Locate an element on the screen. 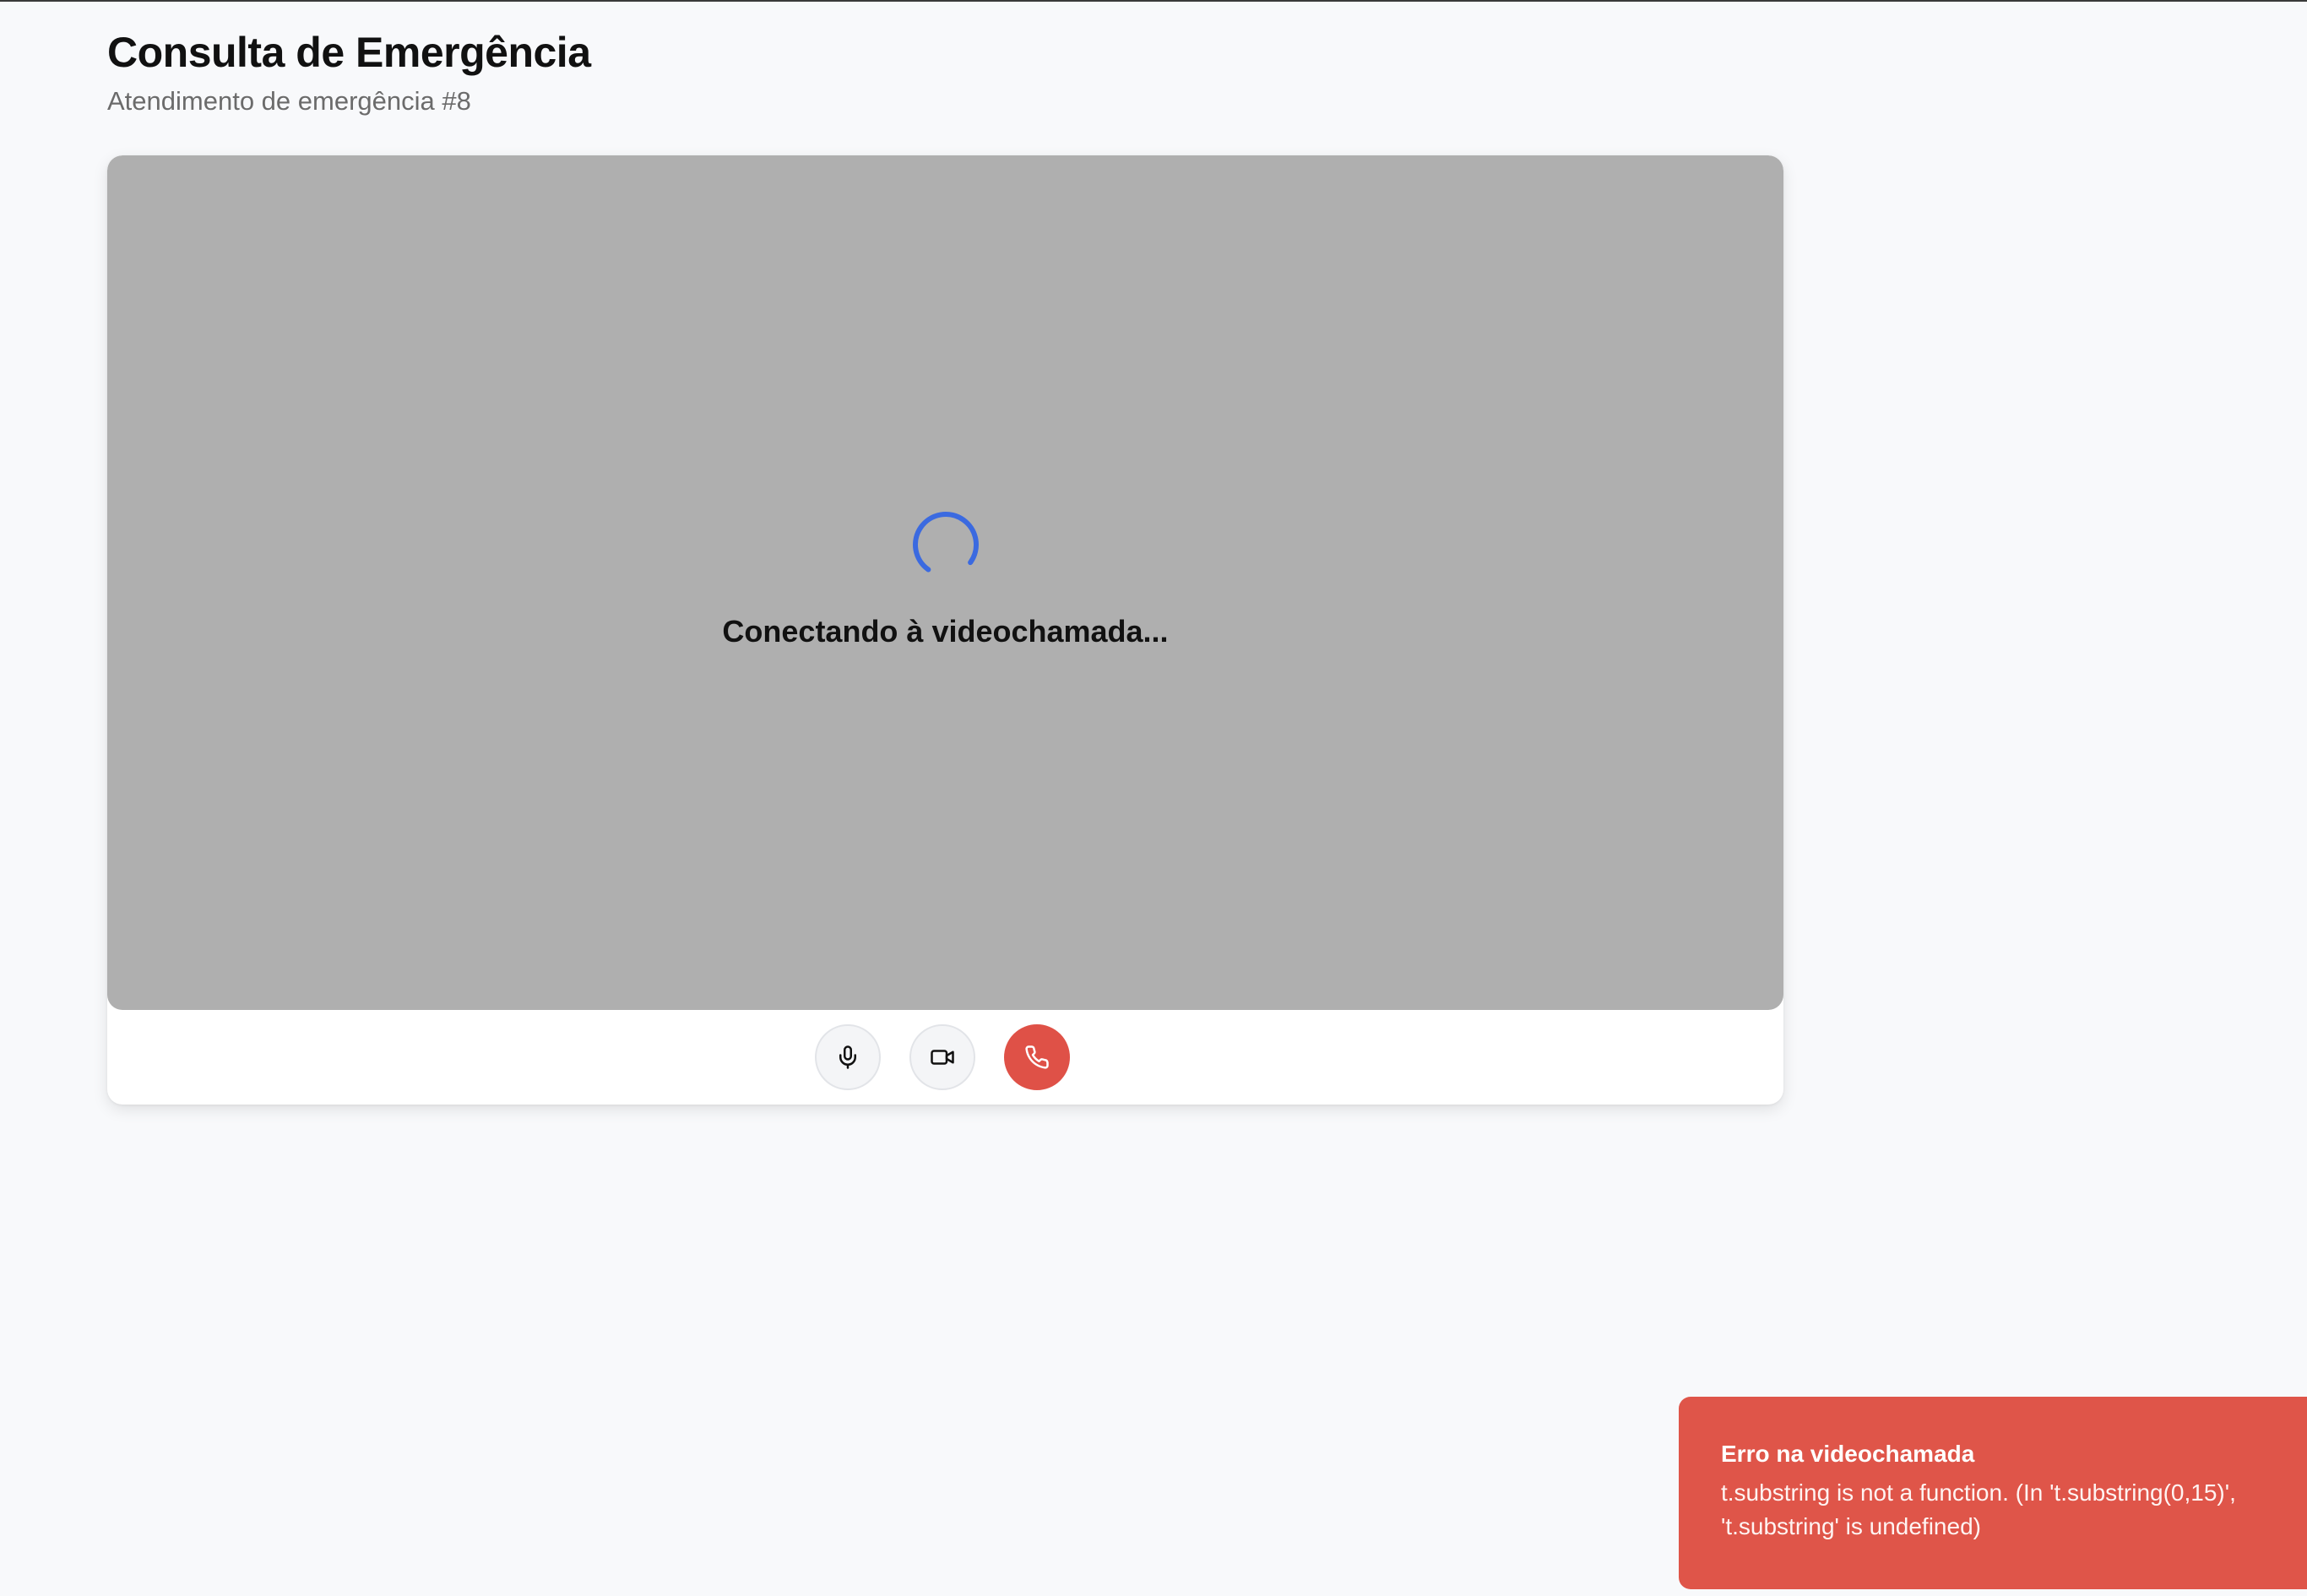 Image resolution: width=2307 pixels, height=1596 pixels. page-title: Consulta de Emergência is located at coordinates (349, 52).